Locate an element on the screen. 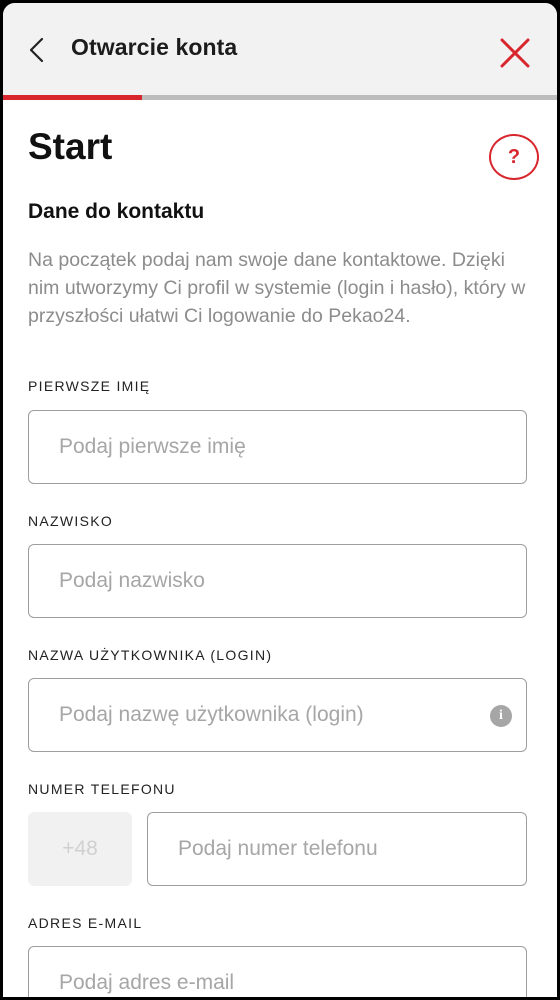  page-header-title: Otwarcie konta is located at coordinates (154, 47).